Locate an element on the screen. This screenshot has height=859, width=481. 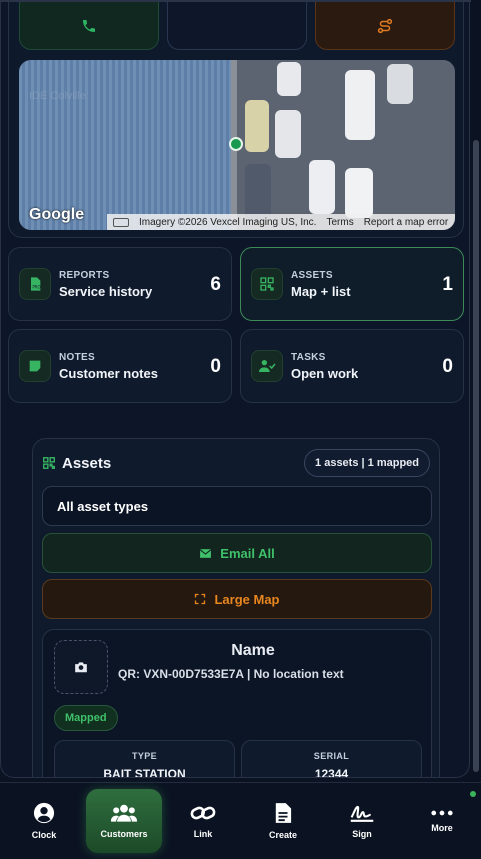
assets-section-title: Assets is located at coordinates (87, 463).